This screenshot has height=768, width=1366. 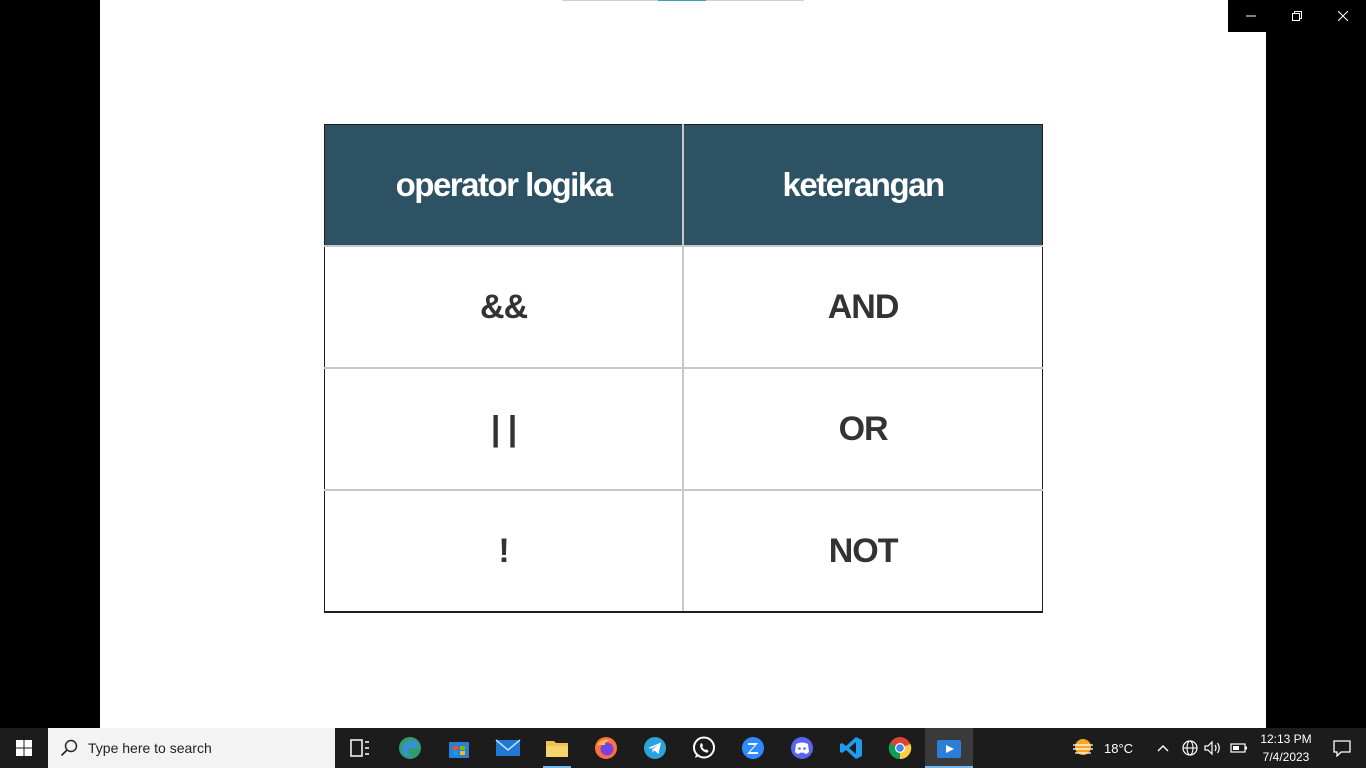 I want to click on slide-progress-strip, so click(x=683, y=0).